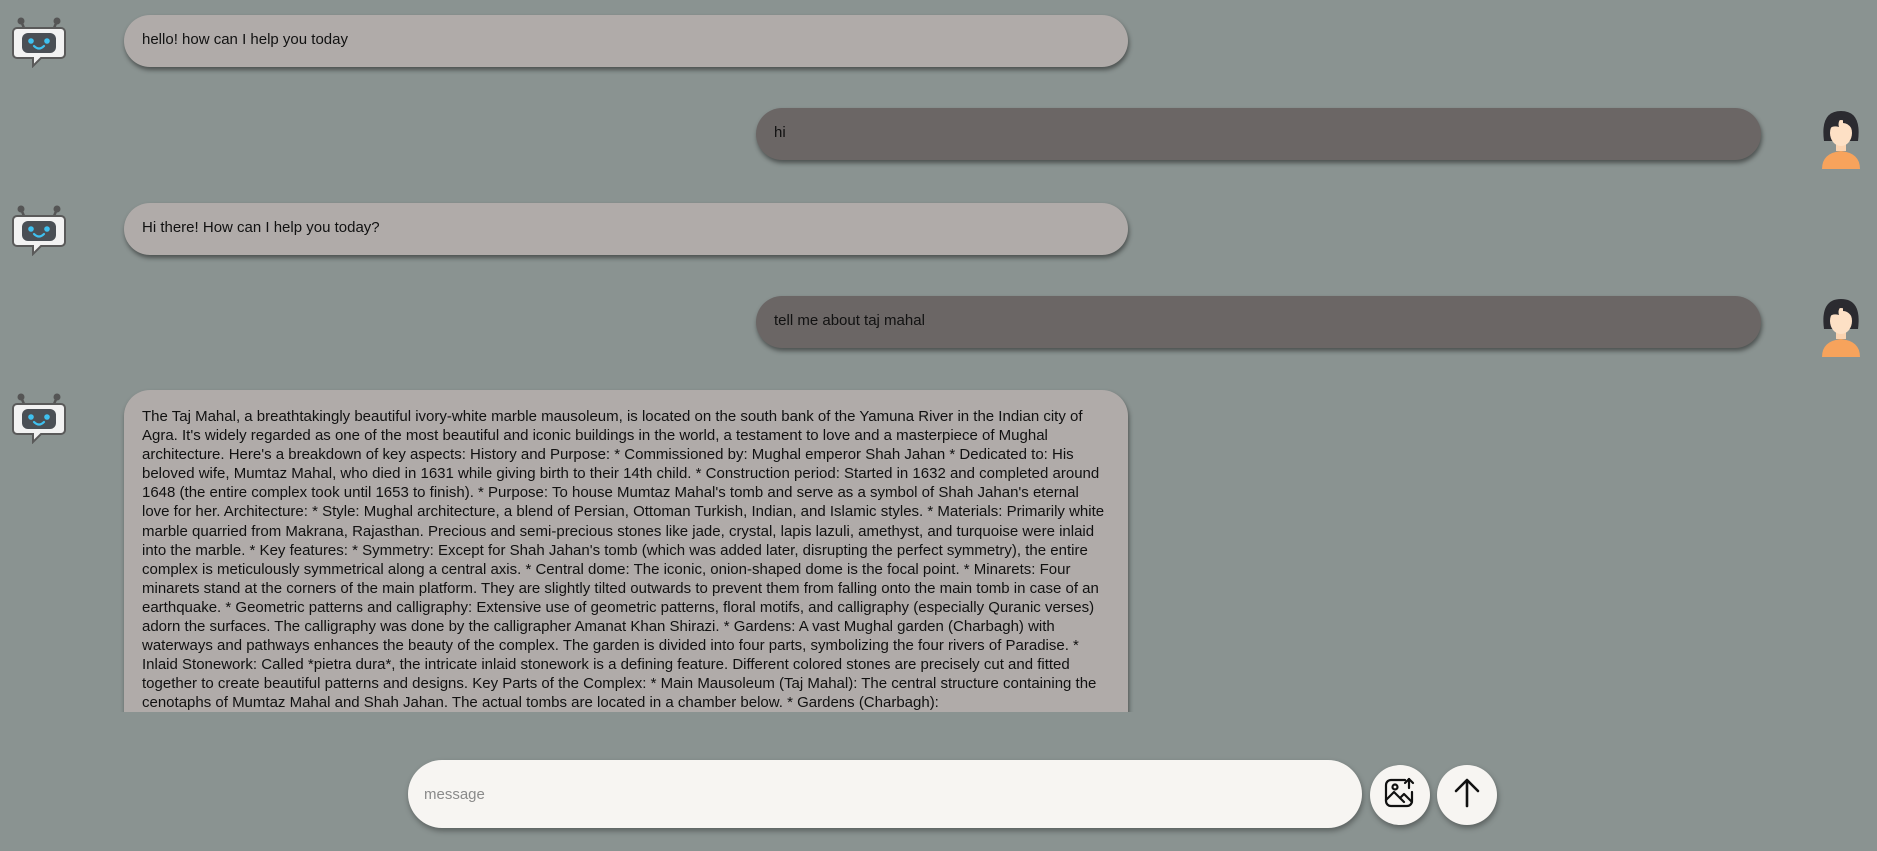  I want to click on message-input, so click(884, 794).